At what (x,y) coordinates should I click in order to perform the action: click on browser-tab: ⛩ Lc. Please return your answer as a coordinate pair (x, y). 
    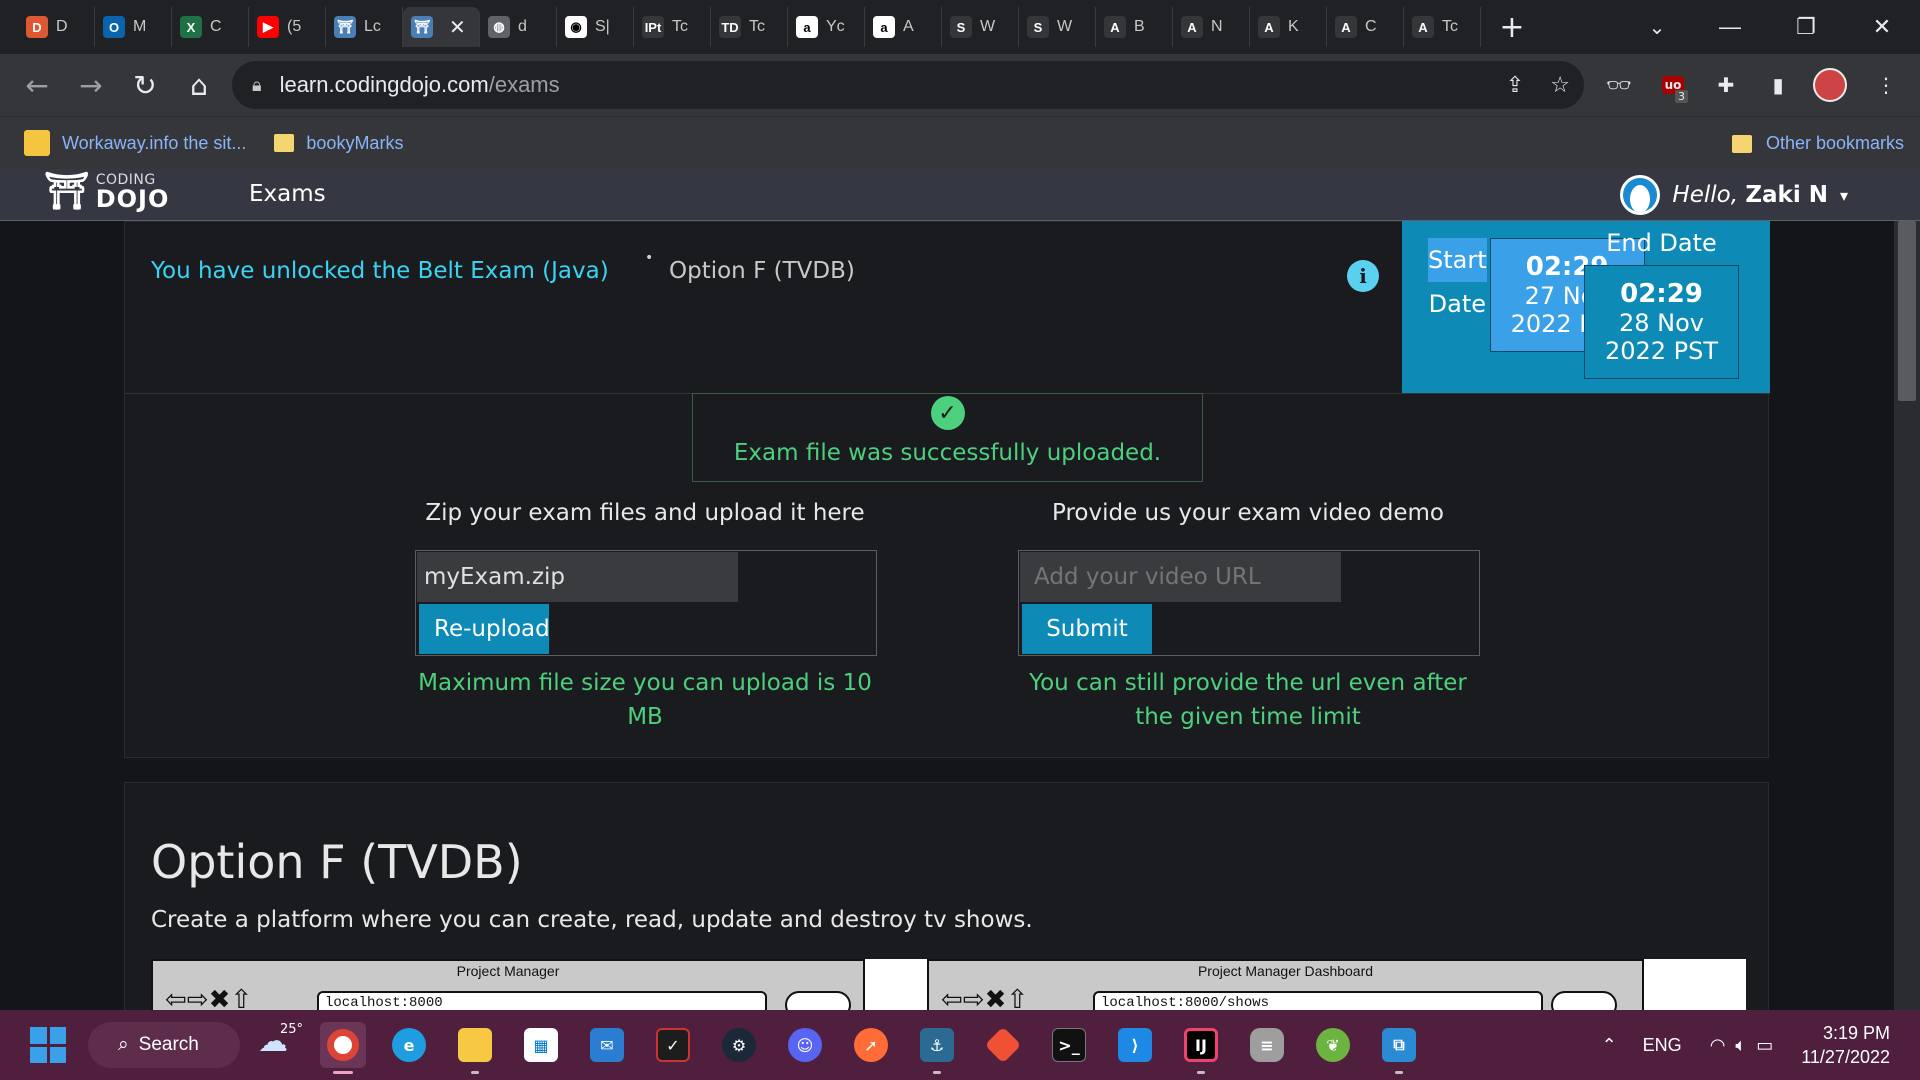
    Looking at the image, I should click on (364, 27).